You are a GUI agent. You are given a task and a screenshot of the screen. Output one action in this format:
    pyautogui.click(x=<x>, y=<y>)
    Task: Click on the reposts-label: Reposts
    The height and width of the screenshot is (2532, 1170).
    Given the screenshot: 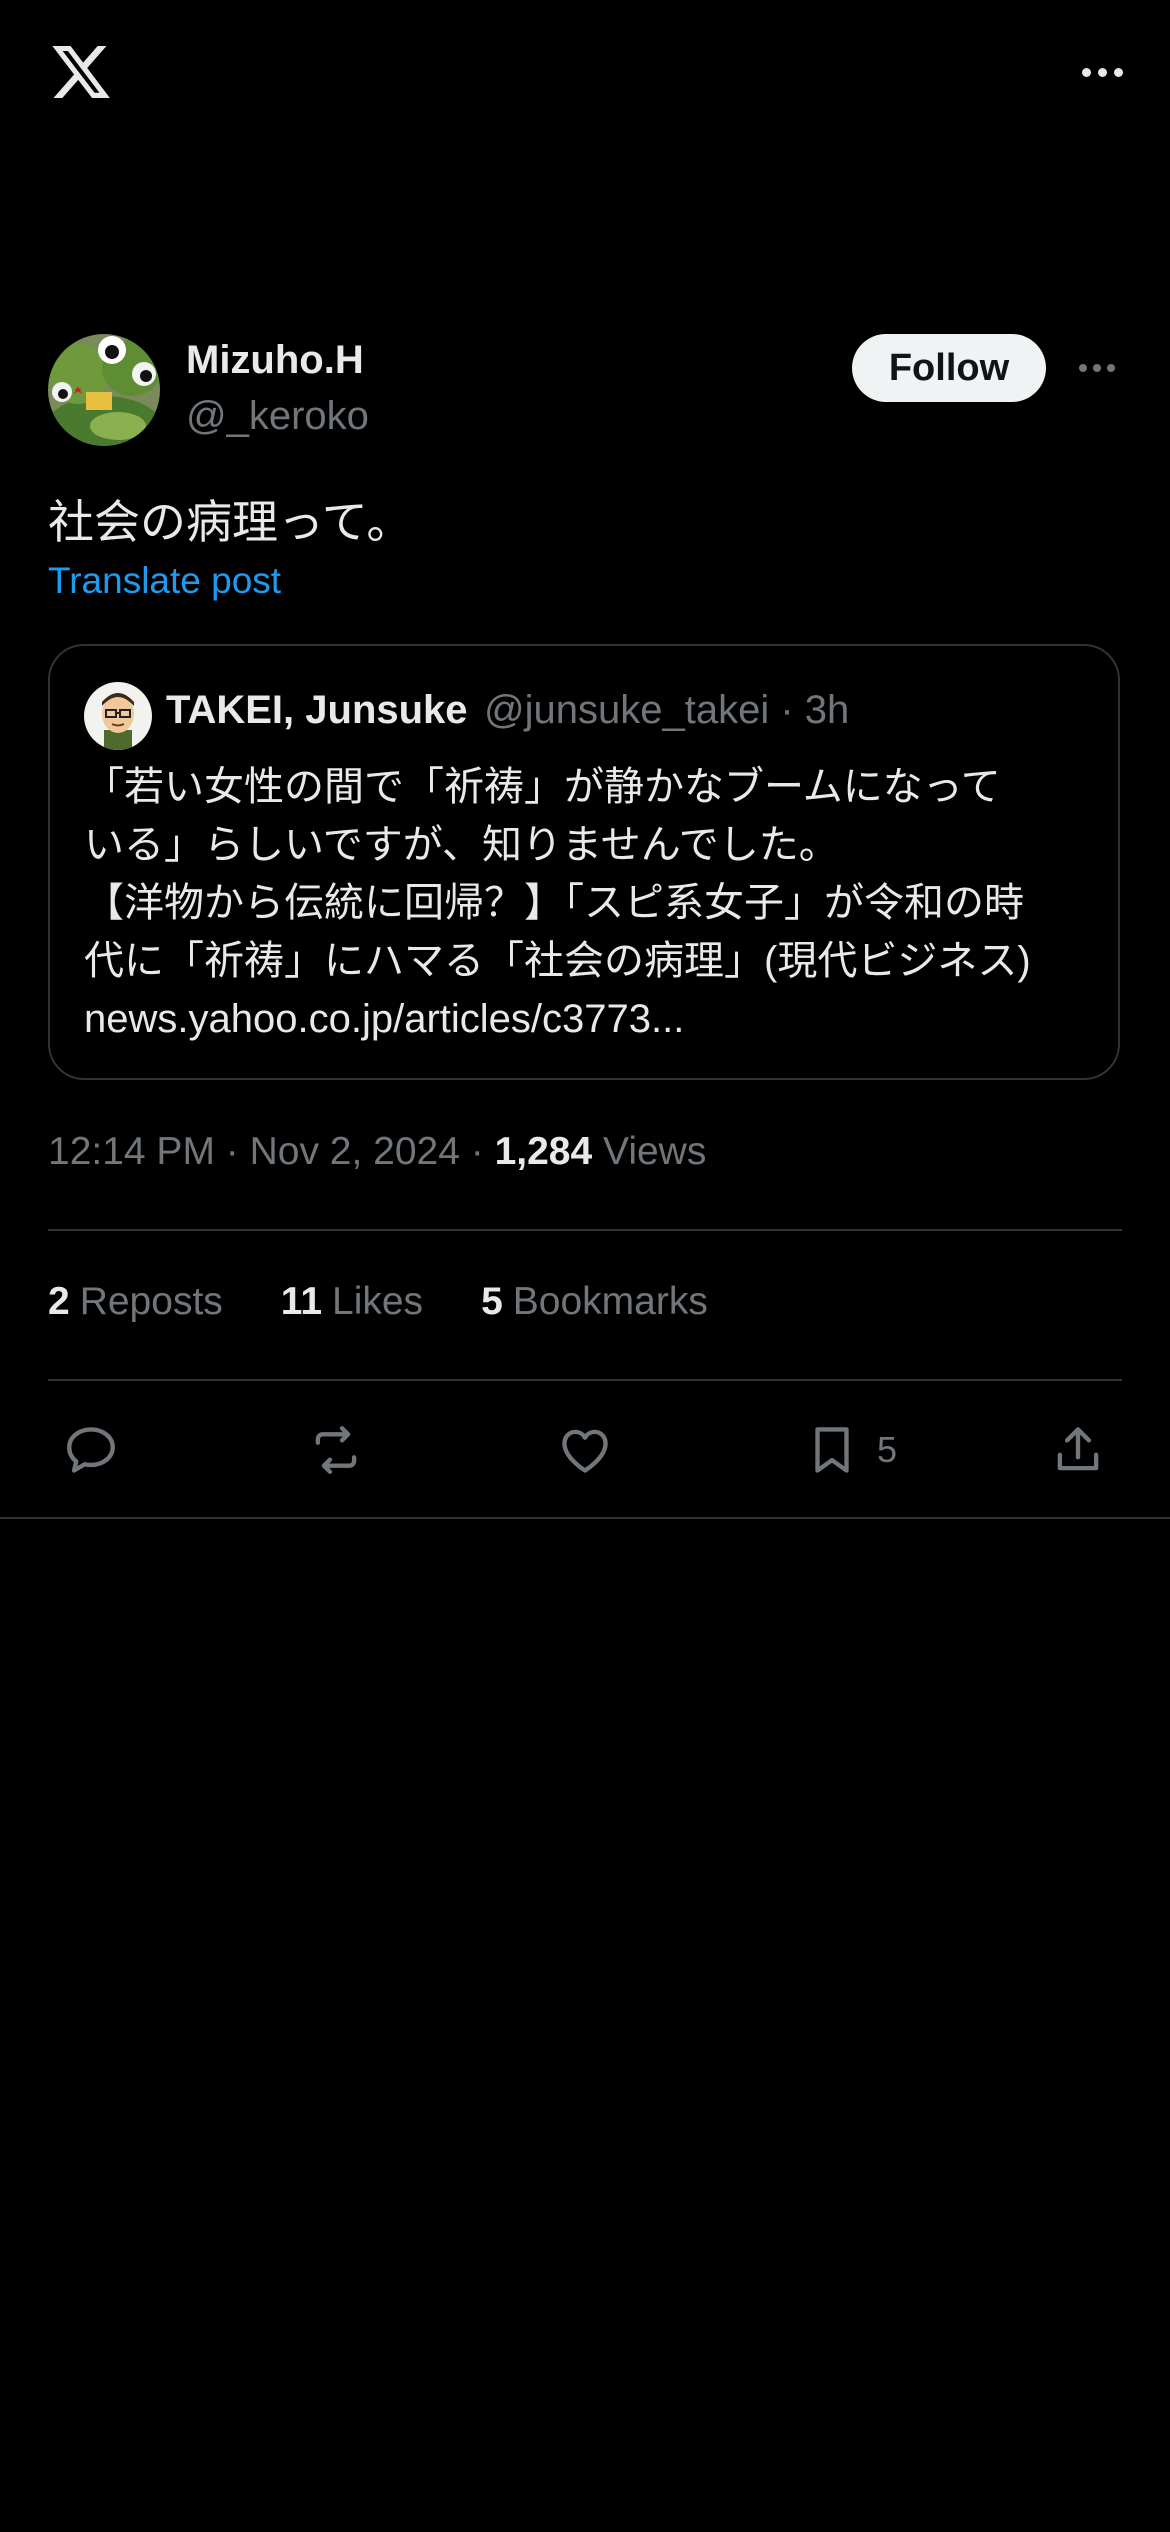 What is the action you would take?
    pyautogui.click(x=151, y=1301)
    